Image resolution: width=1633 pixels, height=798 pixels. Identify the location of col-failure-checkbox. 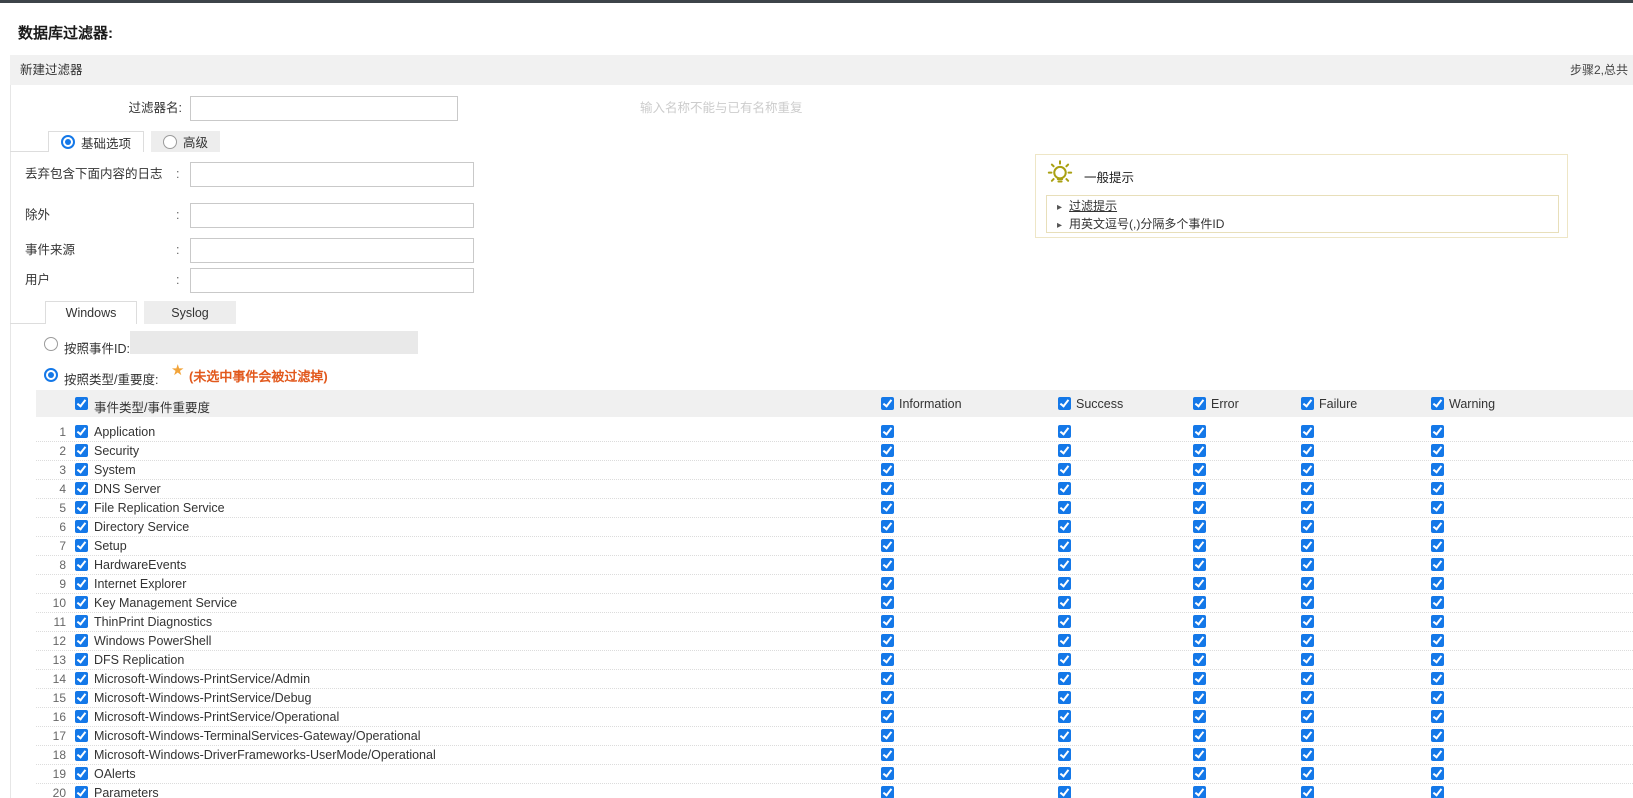
(1307, 403).